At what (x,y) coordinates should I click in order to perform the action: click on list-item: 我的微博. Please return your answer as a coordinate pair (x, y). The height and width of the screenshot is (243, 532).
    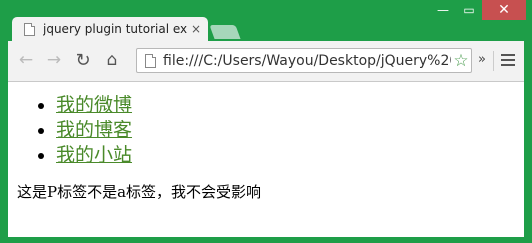
    Looking at the image, I should click on (94, 105).